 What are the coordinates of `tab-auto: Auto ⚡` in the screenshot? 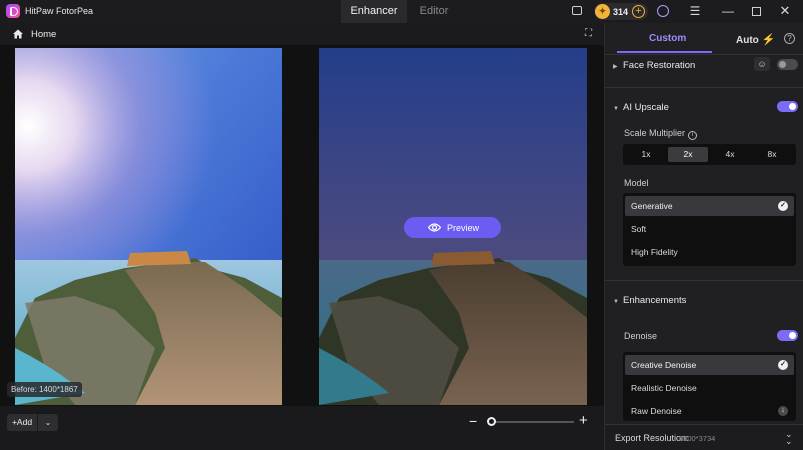 It's located at (755, 39).